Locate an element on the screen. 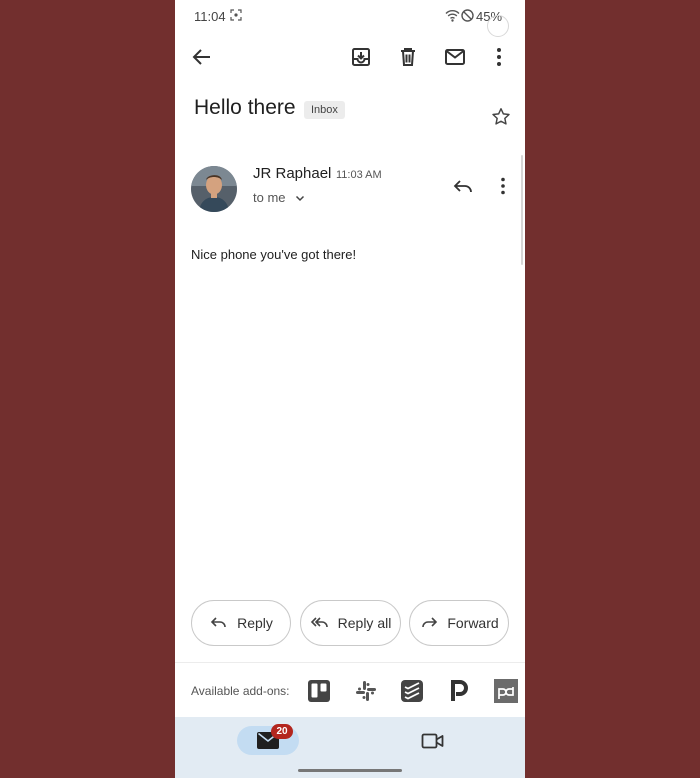 The height and width of the screenshot is (778, 700). reply-button: Reply is located at coordinates (241, 623).